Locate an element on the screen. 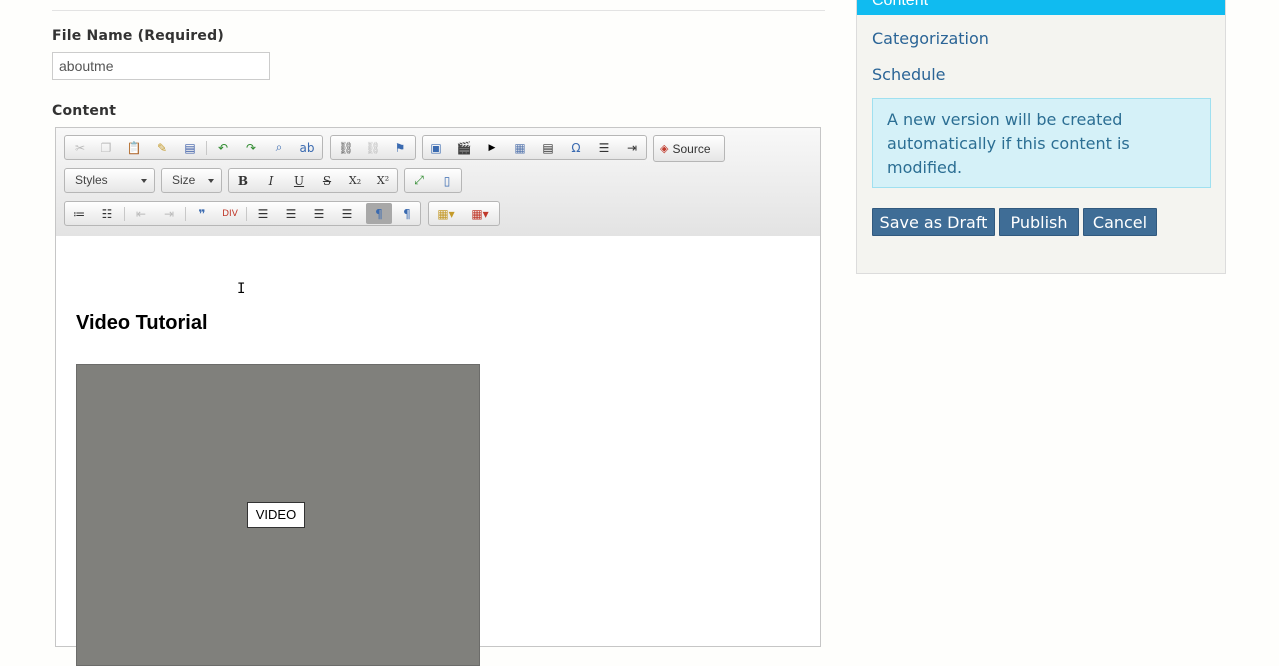 The height and width of the screenshot is (666, 1279). paste-icon: 📋 is located at coordinates (134, 147).